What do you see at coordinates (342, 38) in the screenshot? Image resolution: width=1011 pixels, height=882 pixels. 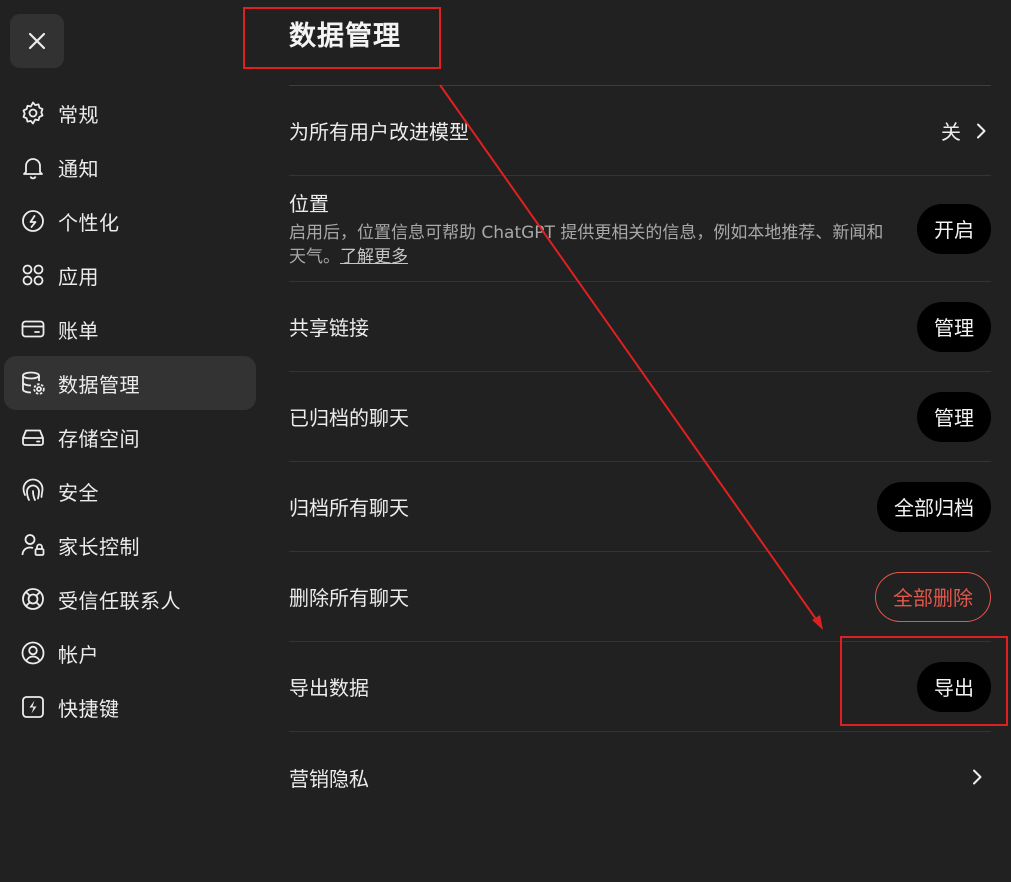 I see `annotation-box-title` at bounding box center [342, 38].